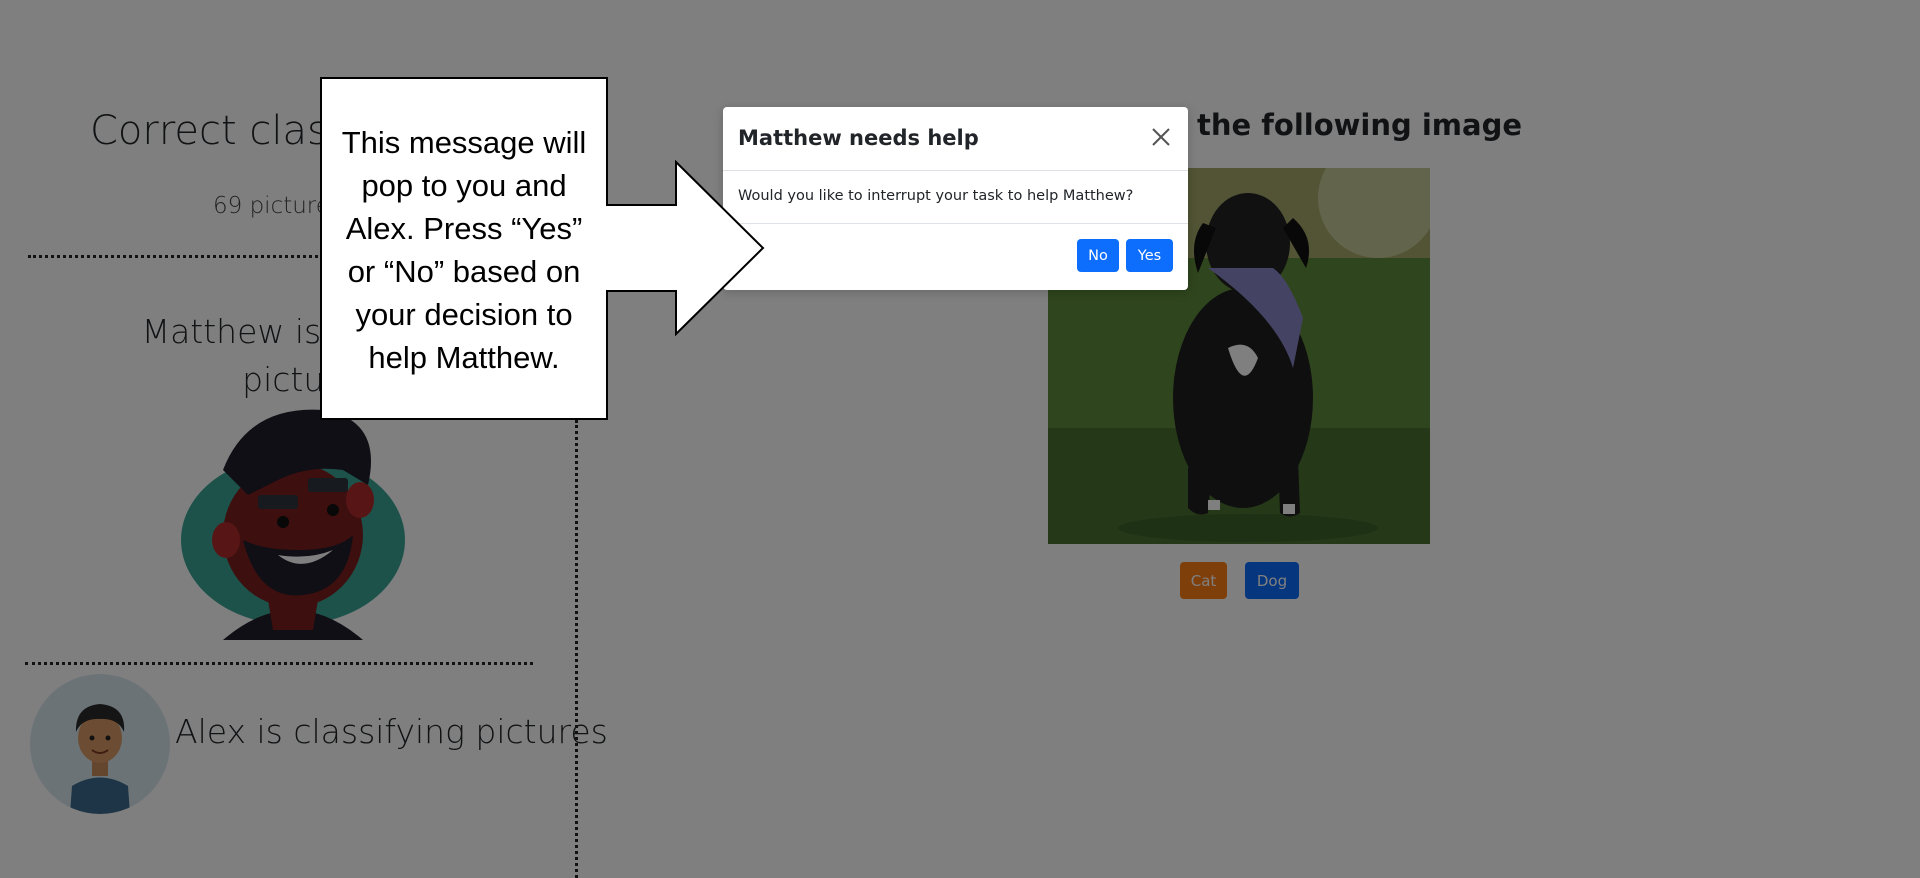 This screenshot has height=878, width=1920. Describe the element at coordinates (1149, 255) in the screenshot. I see `yes-button: Yes` at that location.